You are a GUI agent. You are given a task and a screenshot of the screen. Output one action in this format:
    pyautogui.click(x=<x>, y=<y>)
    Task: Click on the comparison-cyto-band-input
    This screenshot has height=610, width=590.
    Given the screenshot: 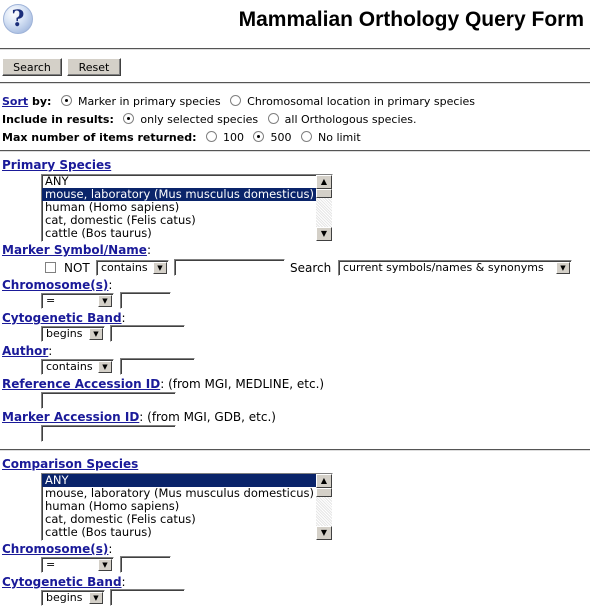 What is the action you would take?
    pyautogui.click(x=147, y=597)
    